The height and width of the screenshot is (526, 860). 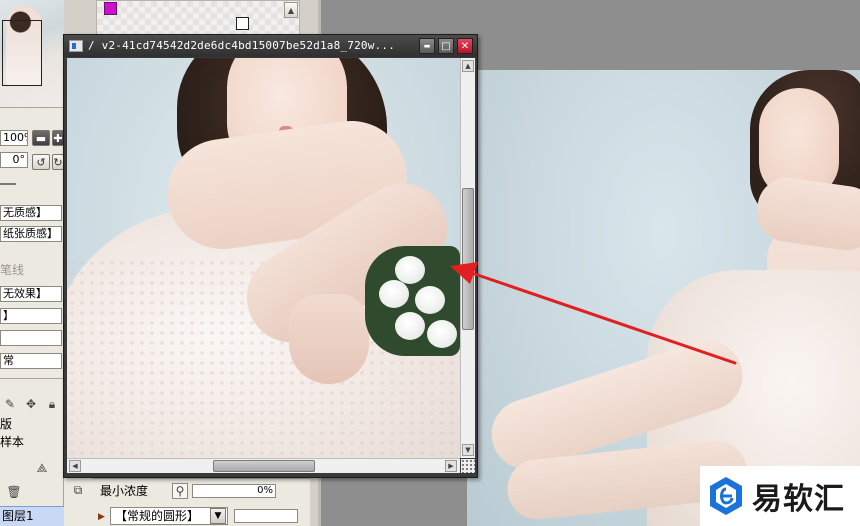 What do you see at coordinates (42, 468) in the screenshot?
I see `layer-effect-icon: ⟁` at bounding box center [42, 468].